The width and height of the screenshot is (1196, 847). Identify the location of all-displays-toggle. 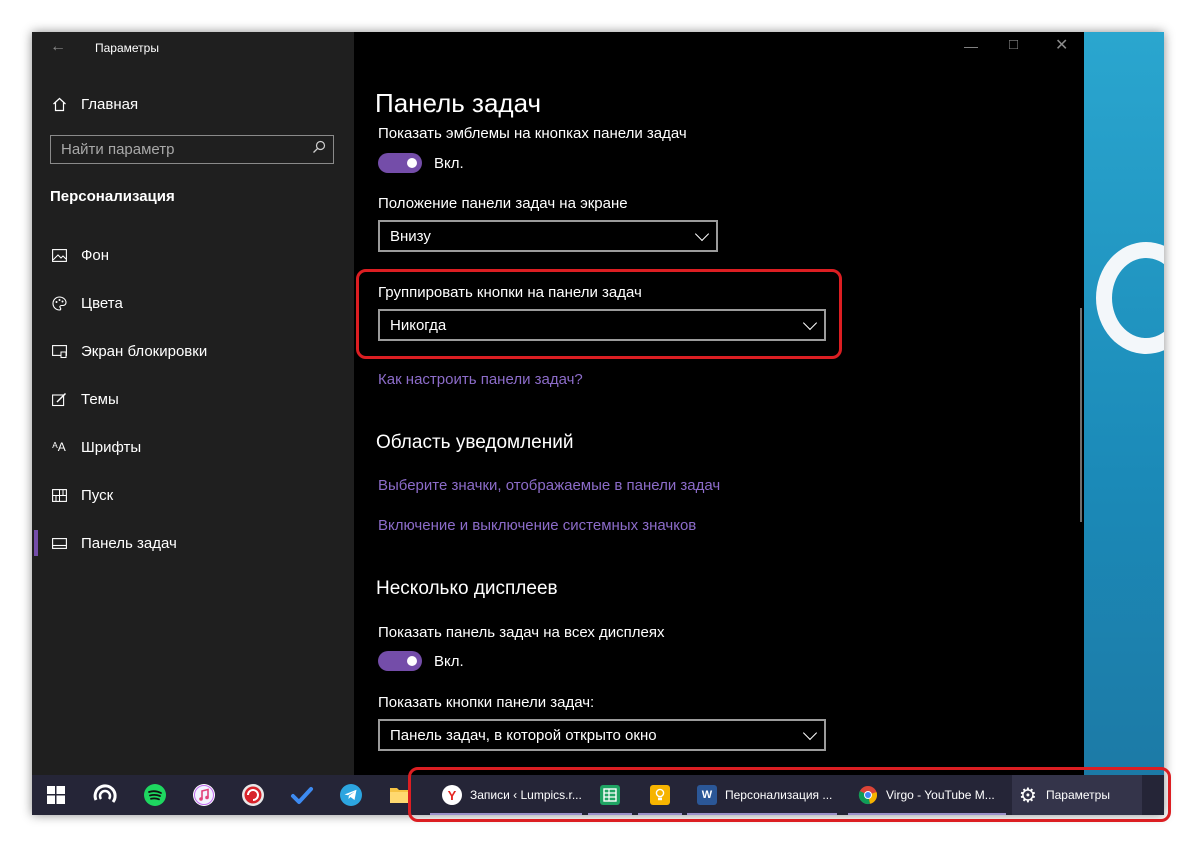
(400, 661).